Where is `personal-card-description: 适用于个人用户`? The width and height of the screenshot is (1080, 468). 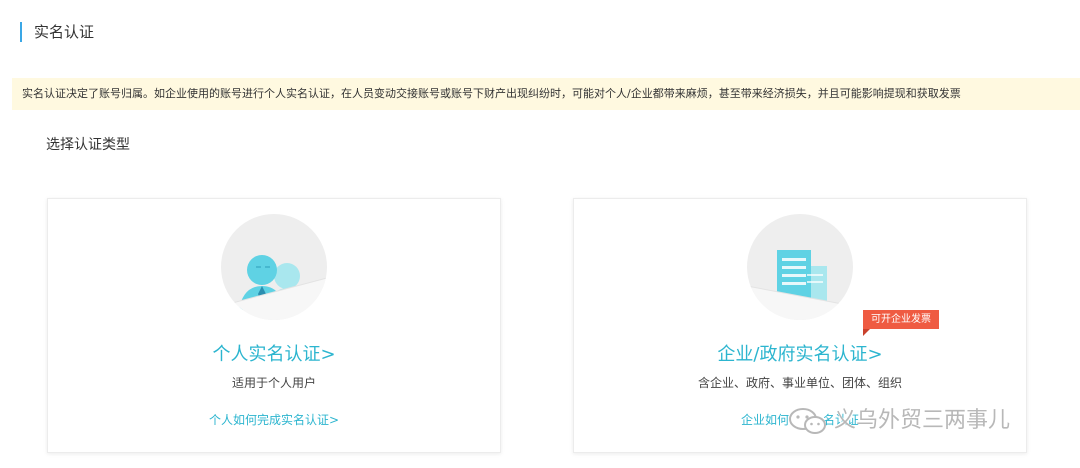 personal-card-description: 适用于个人用户 is located at coordinates (273, 383).